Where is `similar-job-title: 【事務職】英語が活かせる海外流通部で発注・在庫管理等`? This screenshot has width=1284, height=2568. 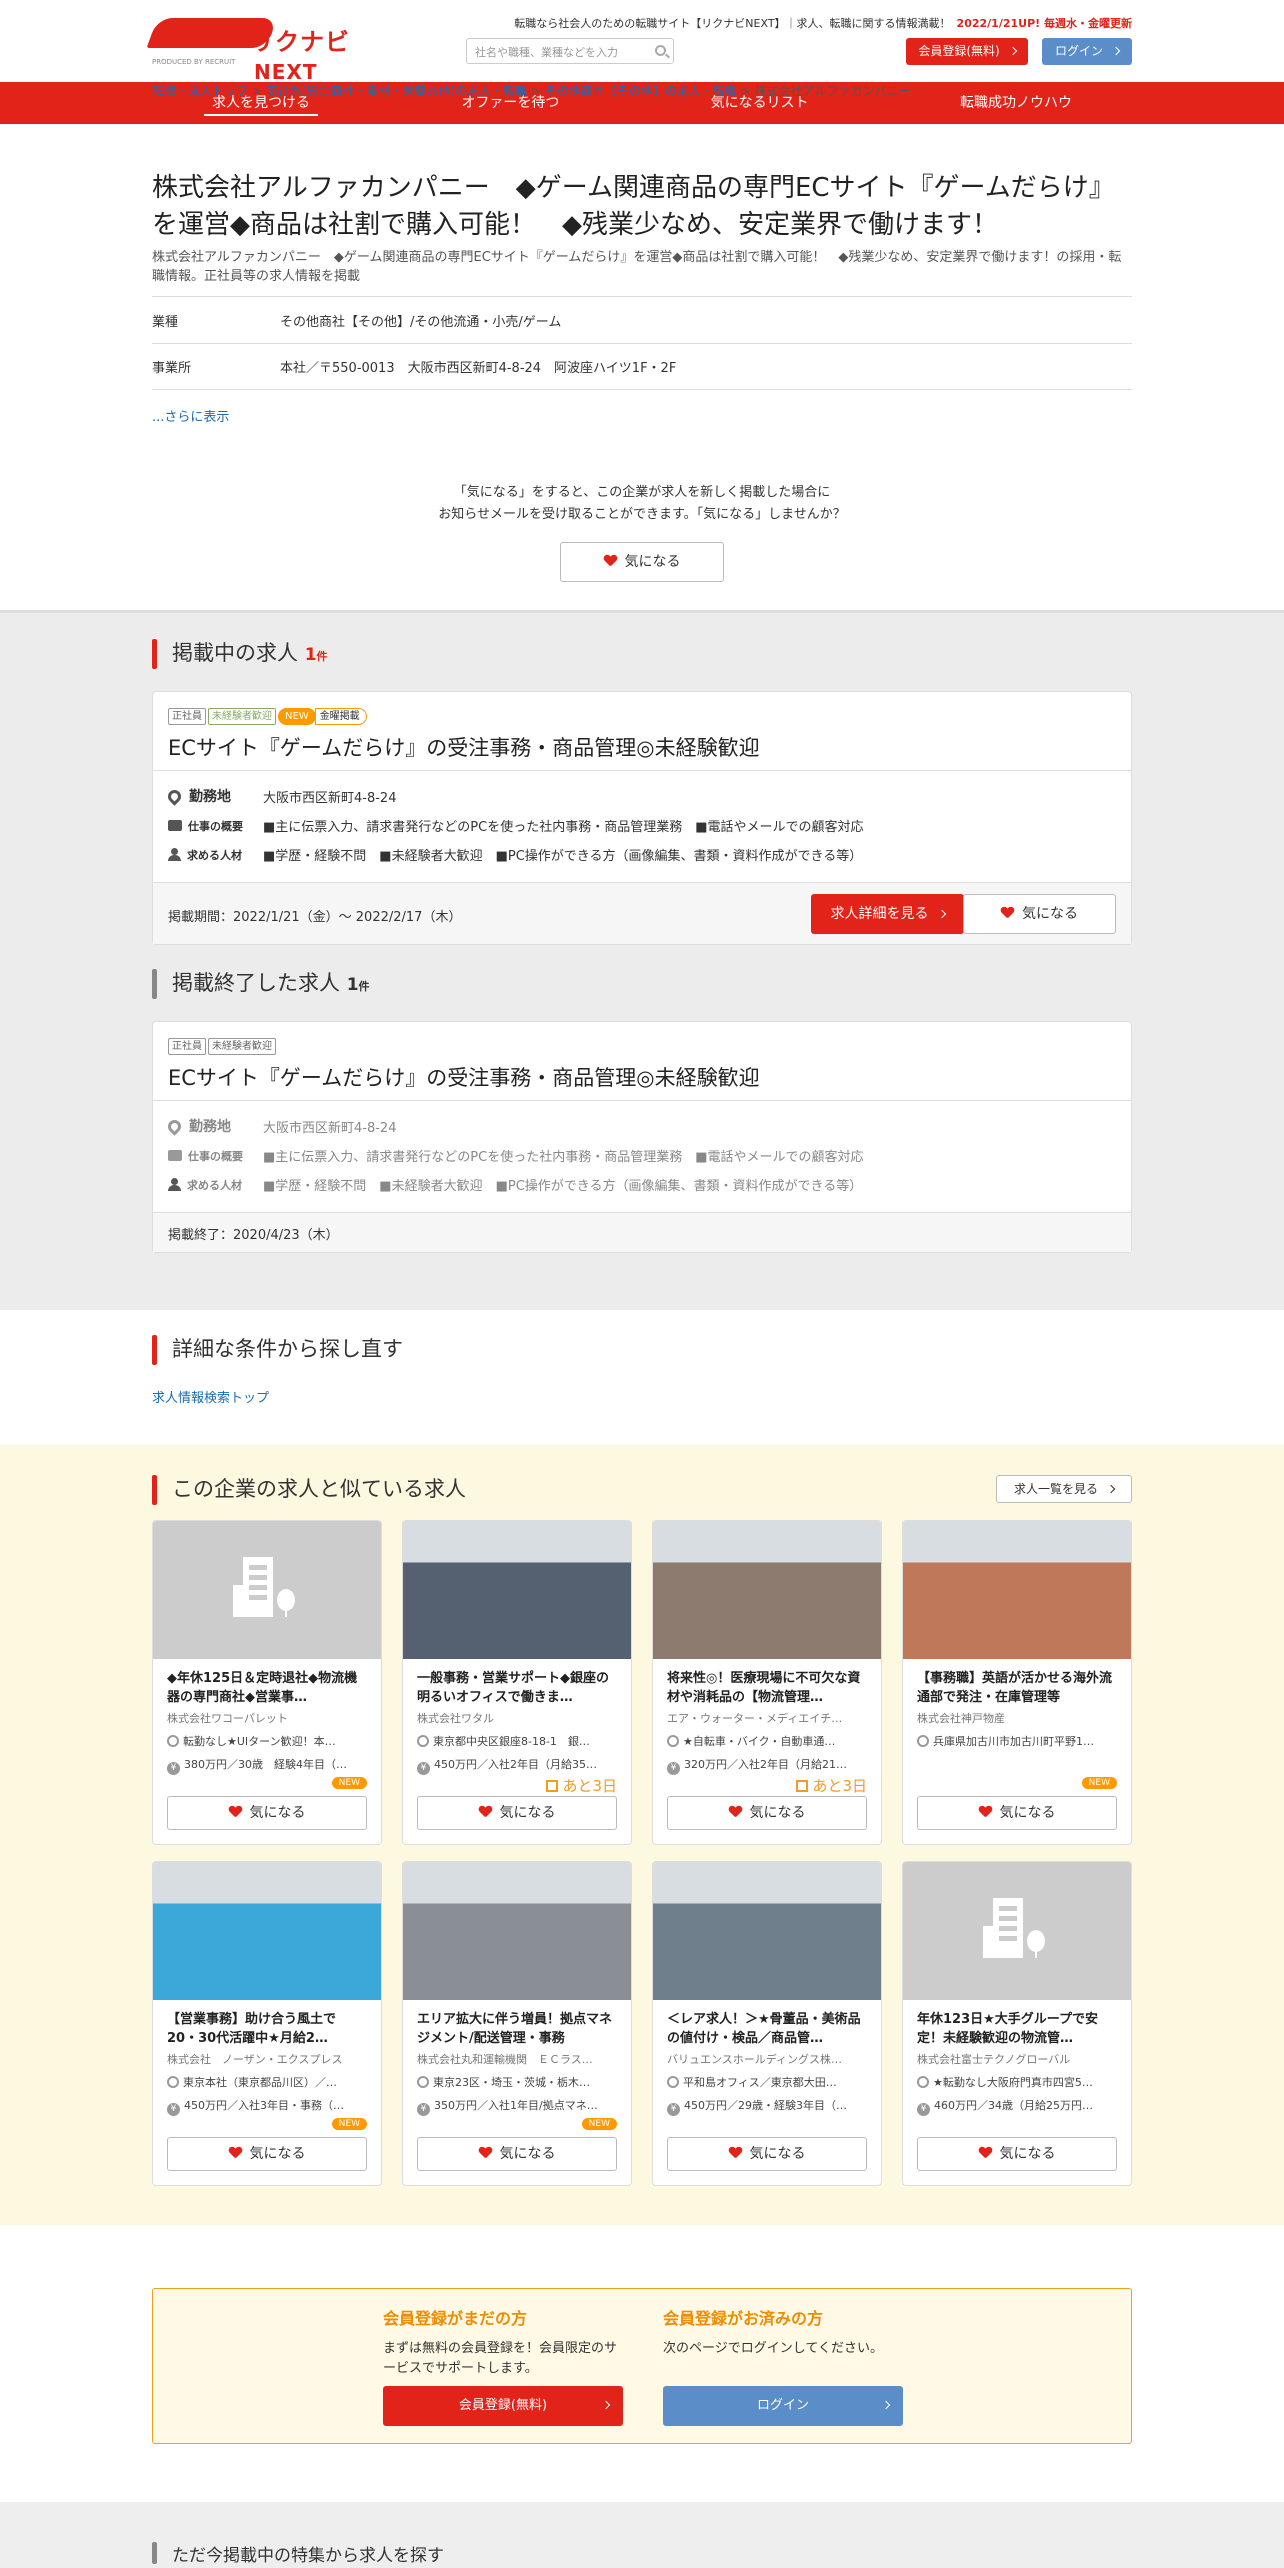
similar-job-title: 【事務職】英語が活かせる海外流通部で発注・在庫管理等 is located at coordinates (1017, 1688).